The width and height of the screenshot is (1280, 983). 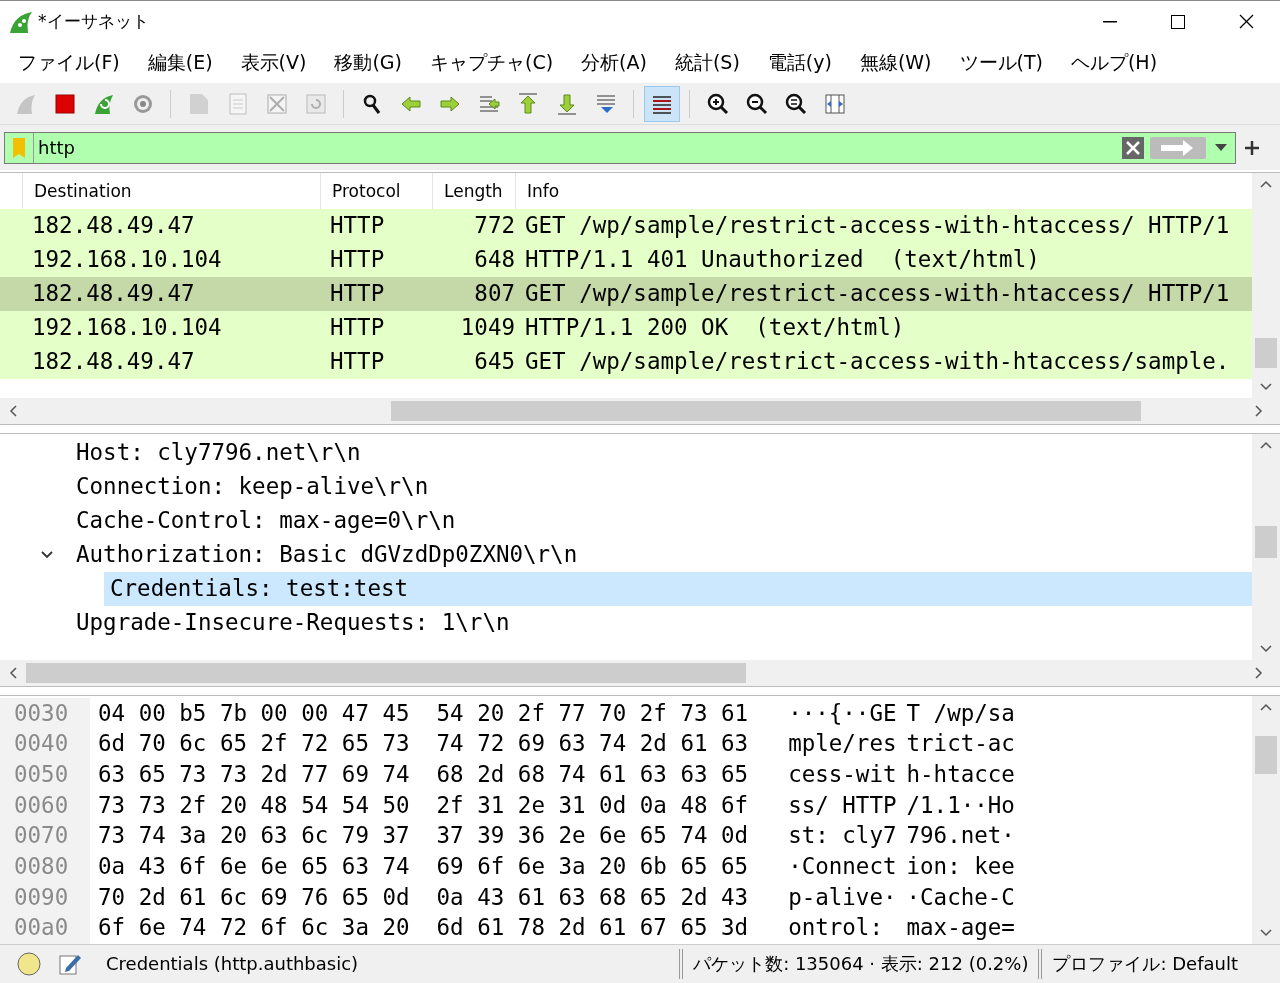 What do you see at coordinates (254, 744) in the screenshot?
I see `hex-bytes: 6d 70 6c 65 2f 72 65 73` at bounding box center [254, 744].